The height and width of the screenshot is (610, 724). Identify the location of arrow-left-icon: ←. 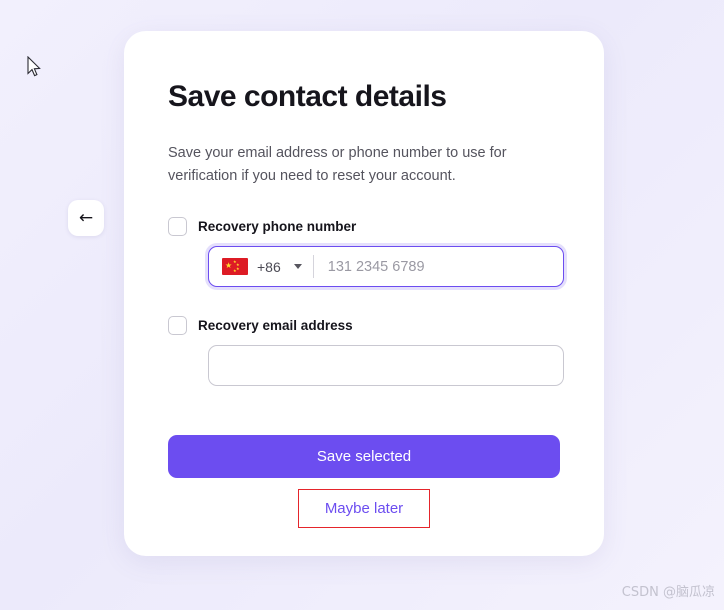
(86, 217).